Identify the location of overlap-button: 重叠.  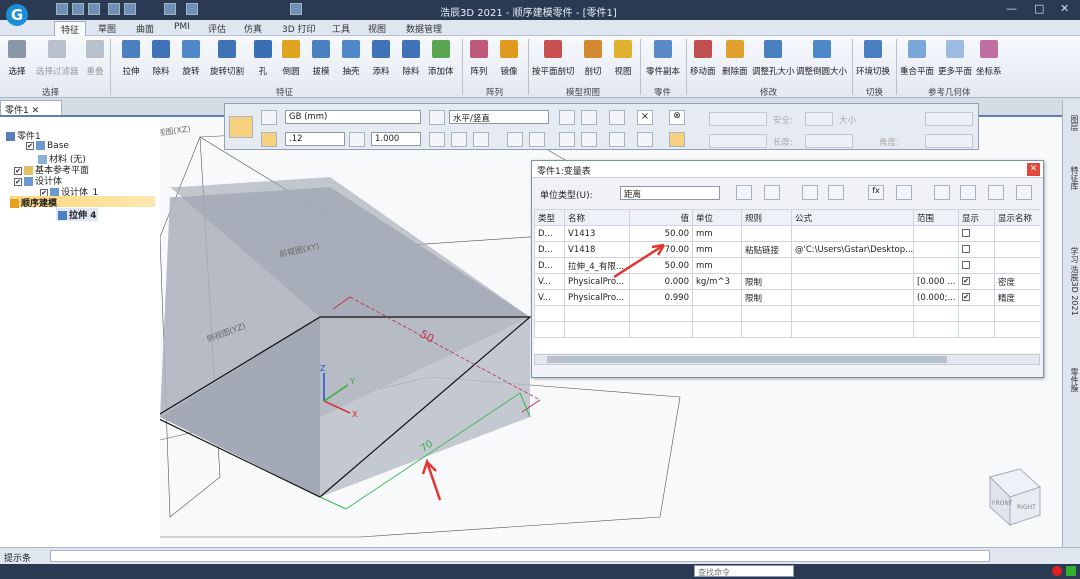
(95, 58).